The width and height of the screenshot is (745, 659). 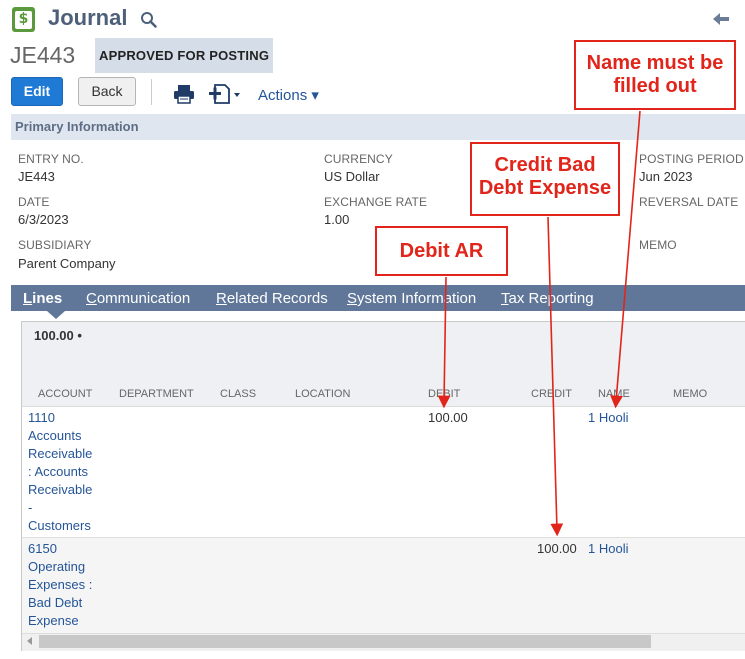 What do you see at coordinates (441, 251) in the screenshot?
I see `annotation-debit-ar: Debit AR` at bounding box center [441, 251].